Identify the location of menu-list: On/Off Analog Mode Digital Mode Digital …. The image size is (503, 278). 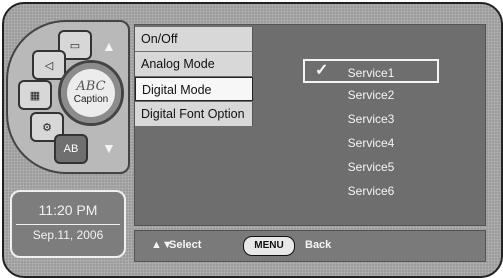
(194, 77).